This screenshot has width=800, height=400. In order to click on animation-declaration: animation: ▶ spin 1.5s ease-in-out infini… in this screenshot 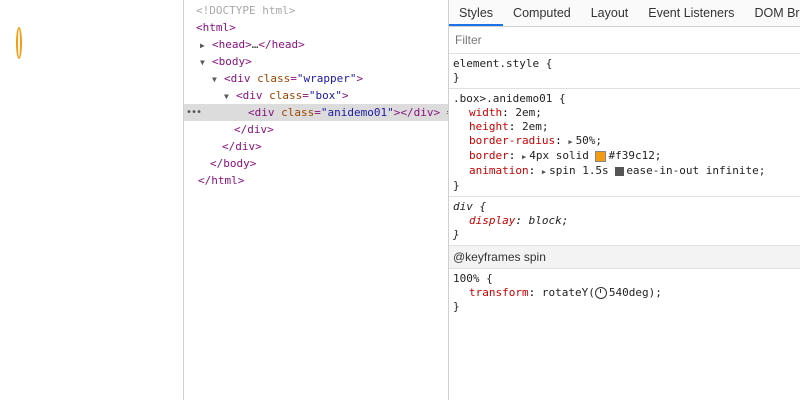, I will do `click(626, 171)`.